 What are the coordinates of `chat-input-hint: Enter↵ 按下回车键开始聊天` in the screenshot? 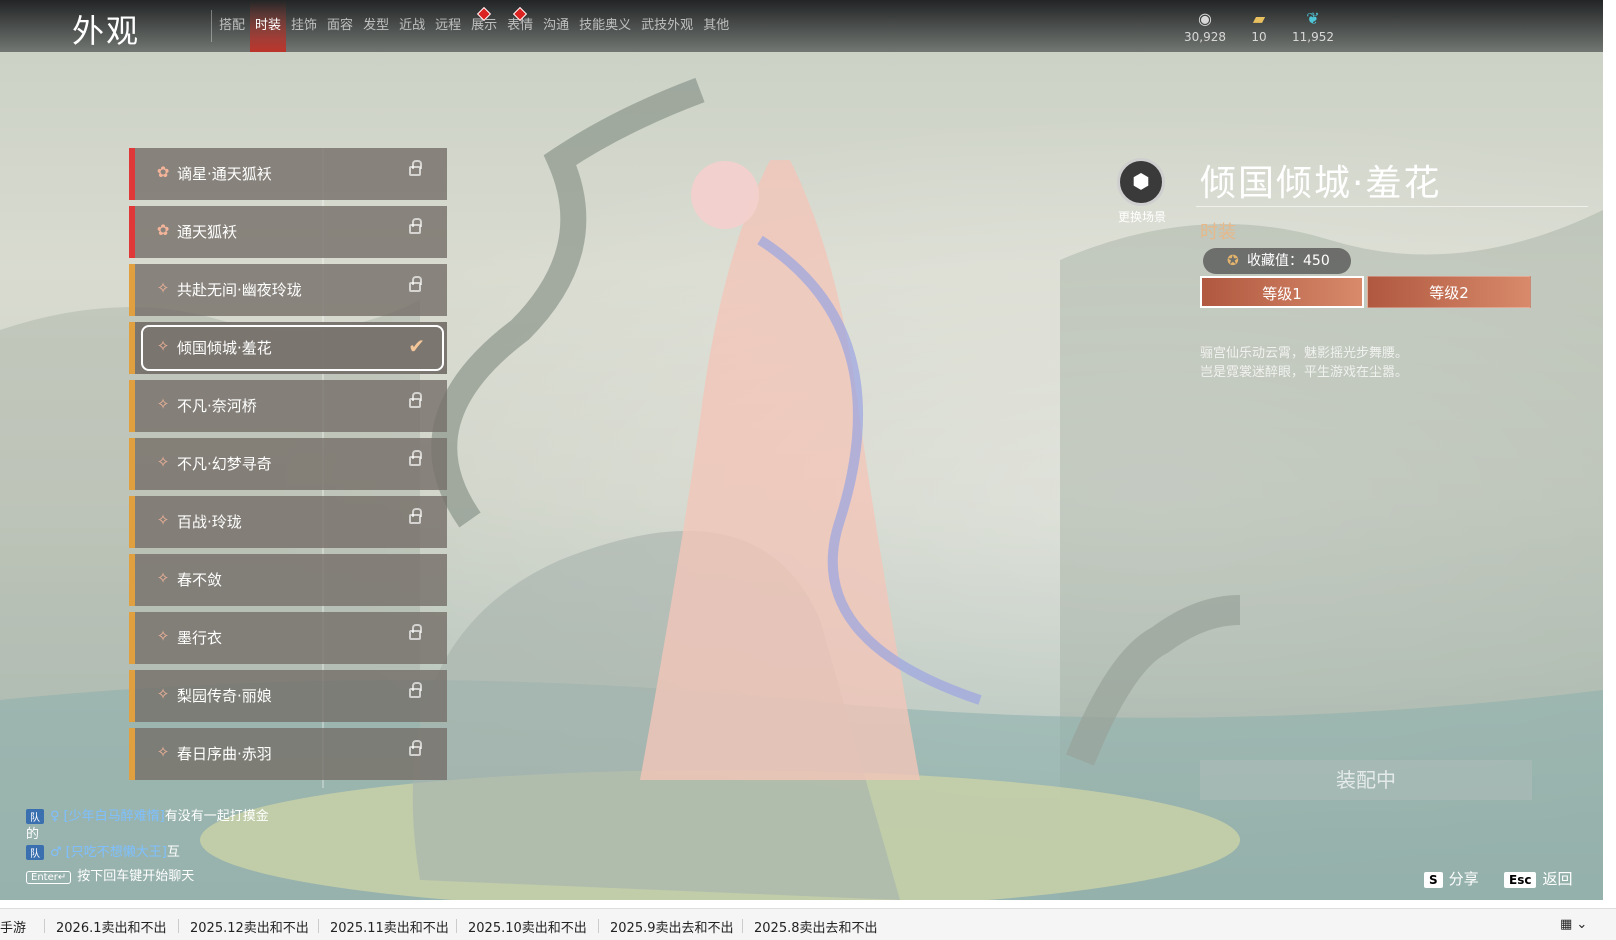 It's located at (110, 874).